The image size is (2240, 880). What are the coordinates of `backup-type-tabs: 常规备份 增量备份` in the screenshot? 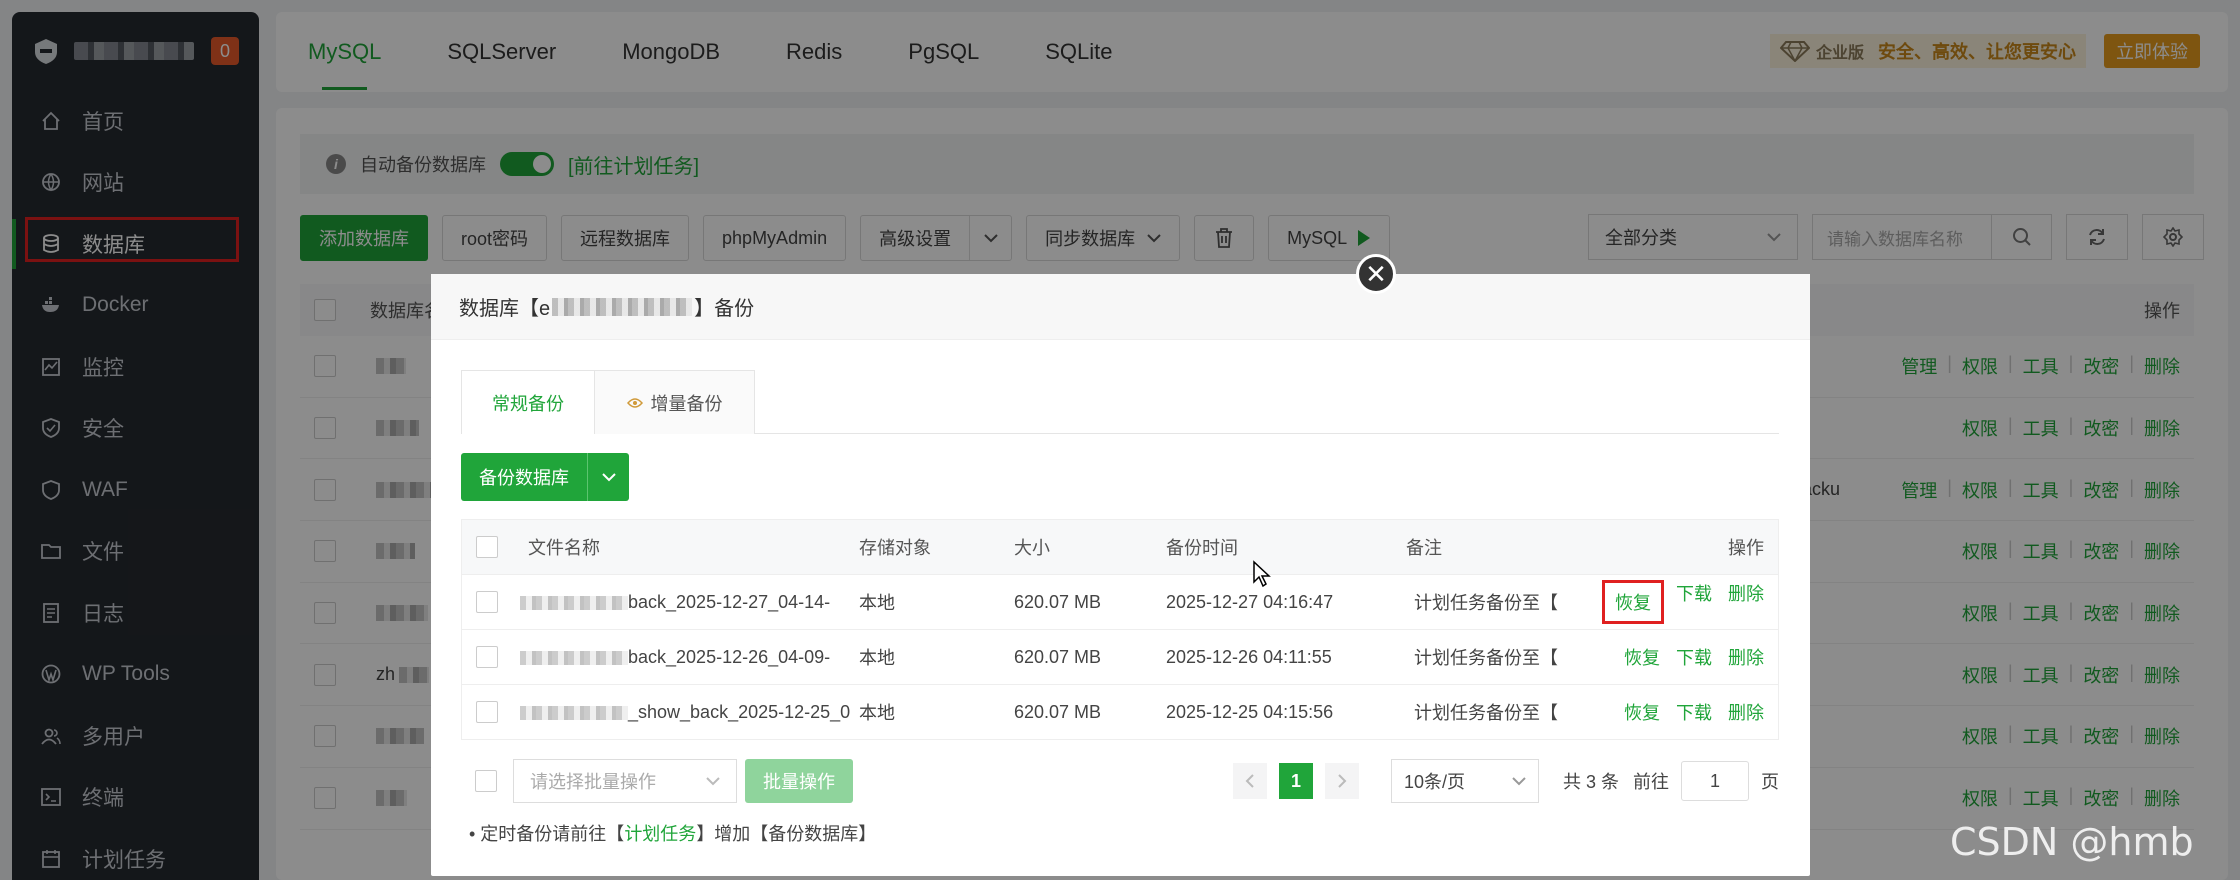 It's located at (1120, 402).